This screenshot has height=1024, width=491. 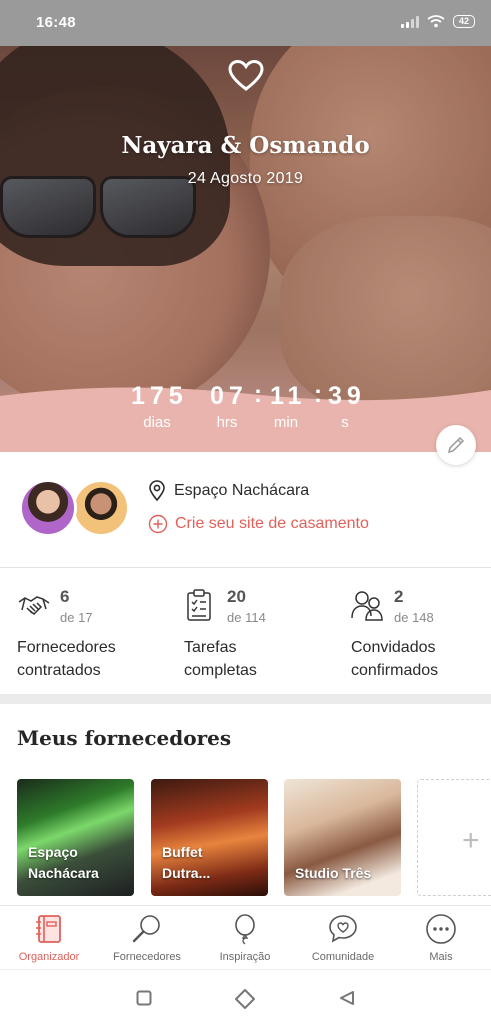 I want to click on stat-value: 2, so click(x=399, y=596).